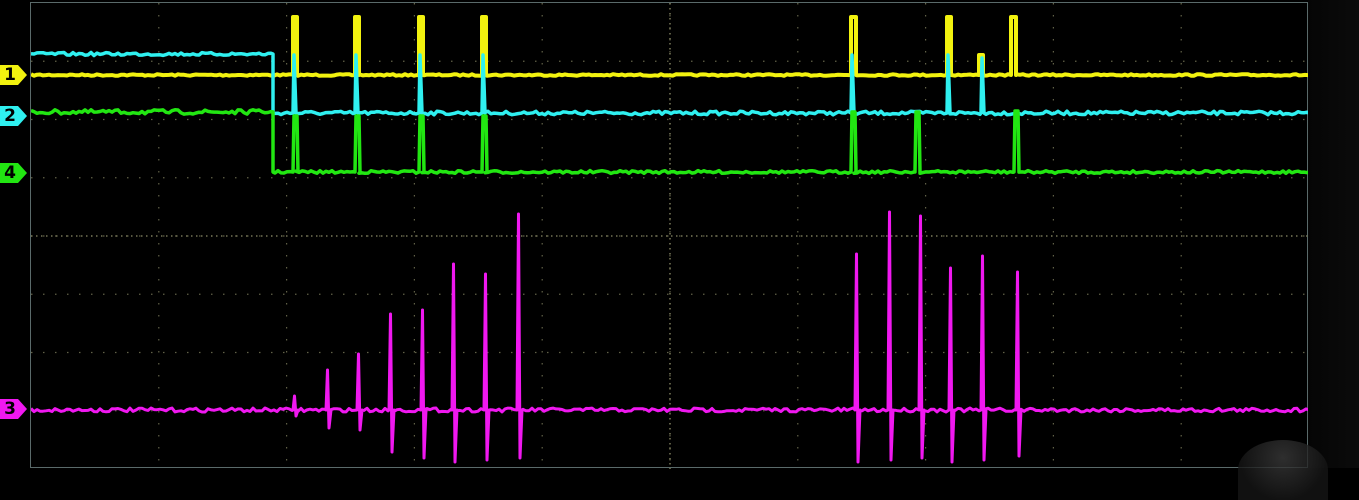  I want to click on channel-2-label: 2, so click(10, 116).